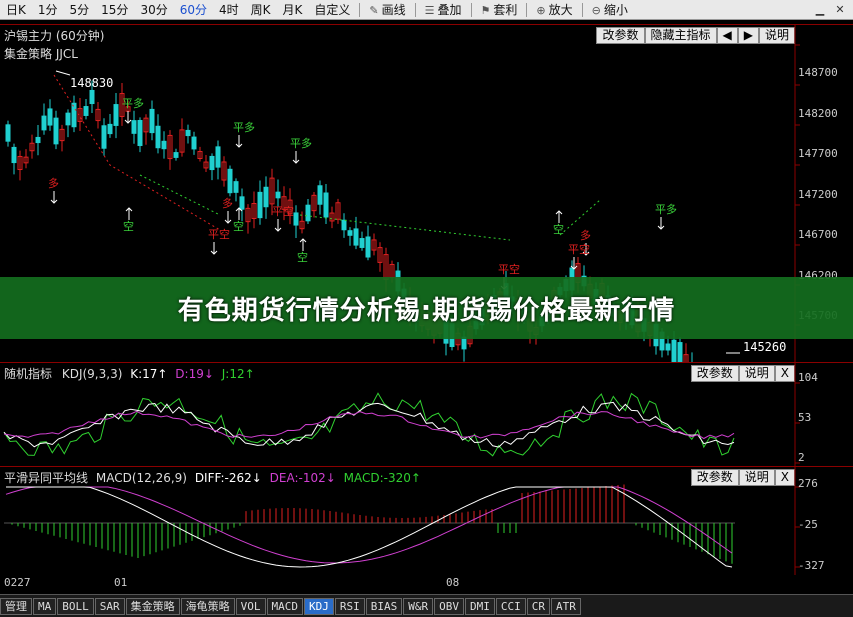  I want to click on indicator-tab-13: DMI, so click(480, 606).